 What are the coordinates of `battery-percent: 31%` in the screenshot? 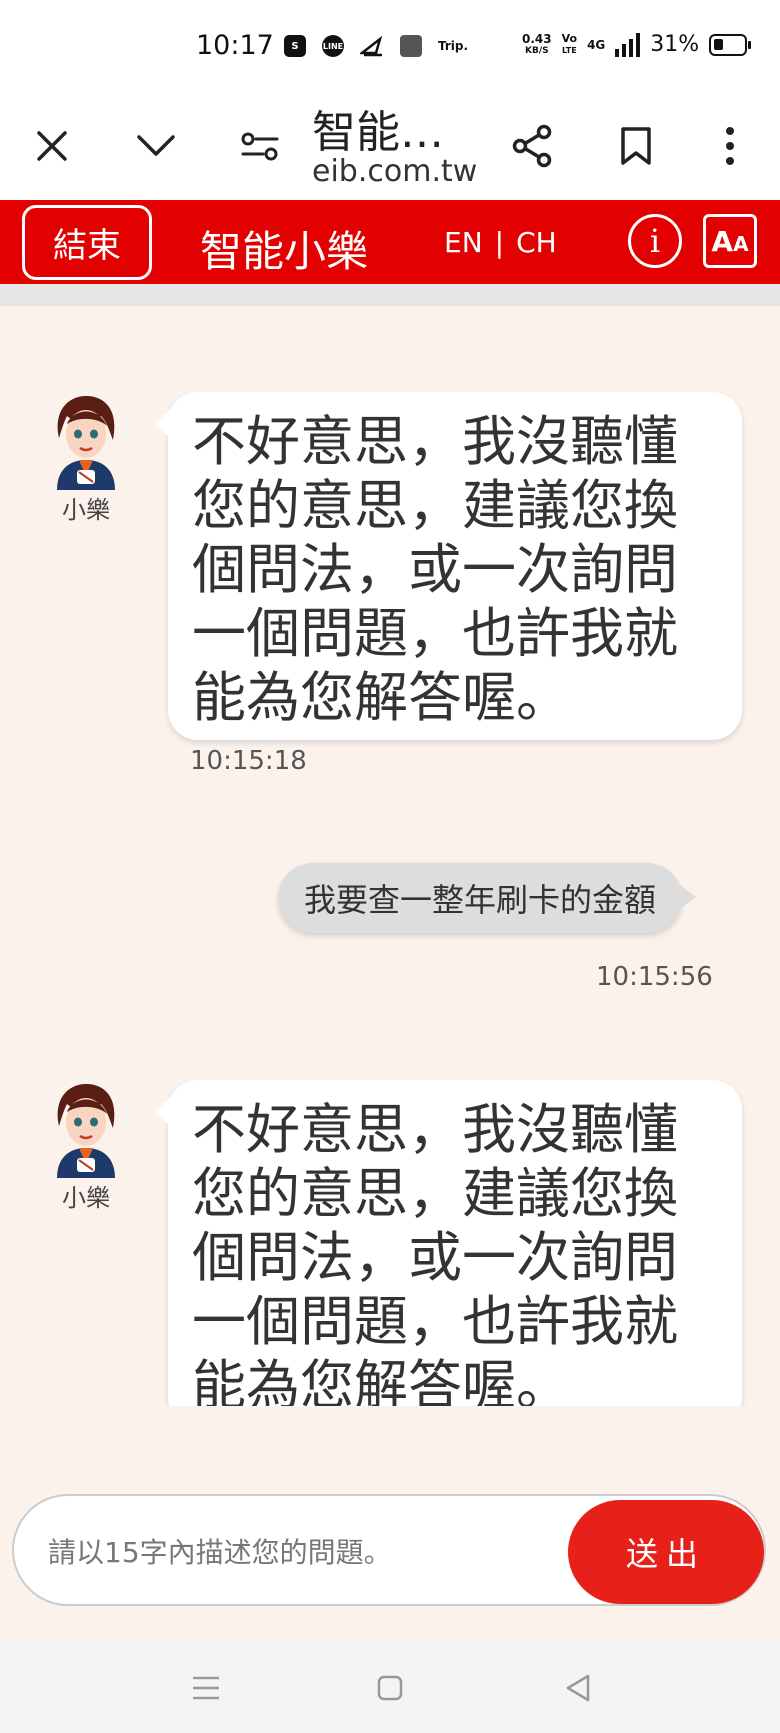 It's located at (675, 44).